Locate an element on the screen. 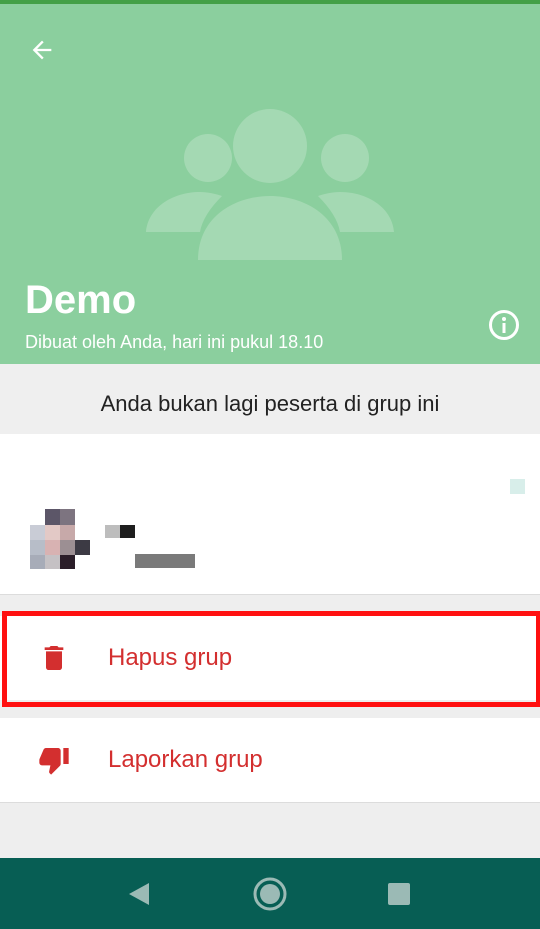 Image resolution: width=540 pixels, height=929 pixels. info-icon is located at coordinates (504, 325).